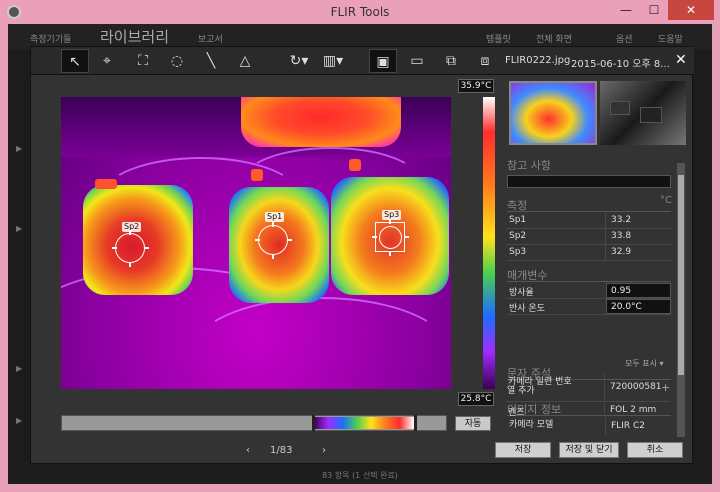 The image size is (720, 492). I want to click on measure-row: Sp2 33.8, so click(589, 237).